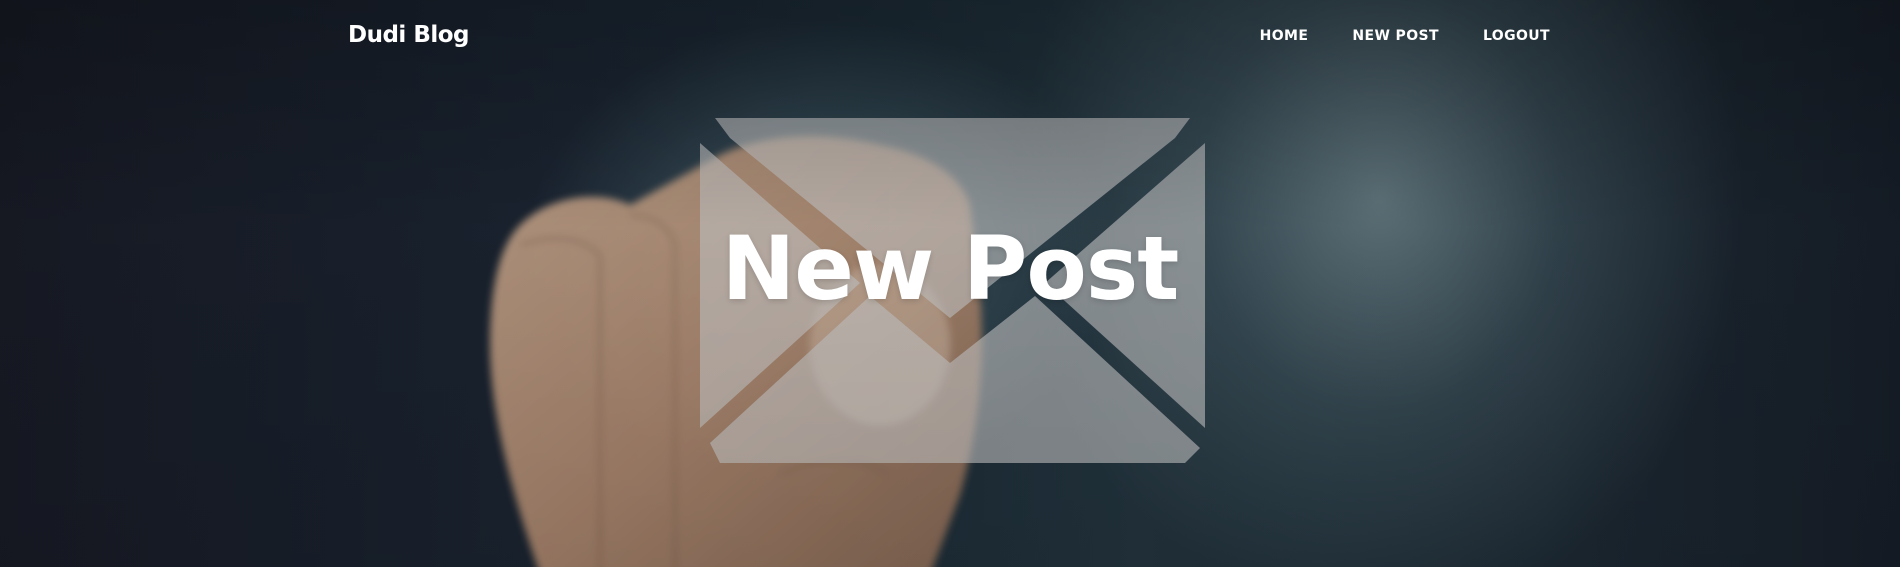  What do you see at coordinates (1516, 36) in the screenshot?
I see `nav-item-logout: LOGOUT` at bounding box center [1516, 36].